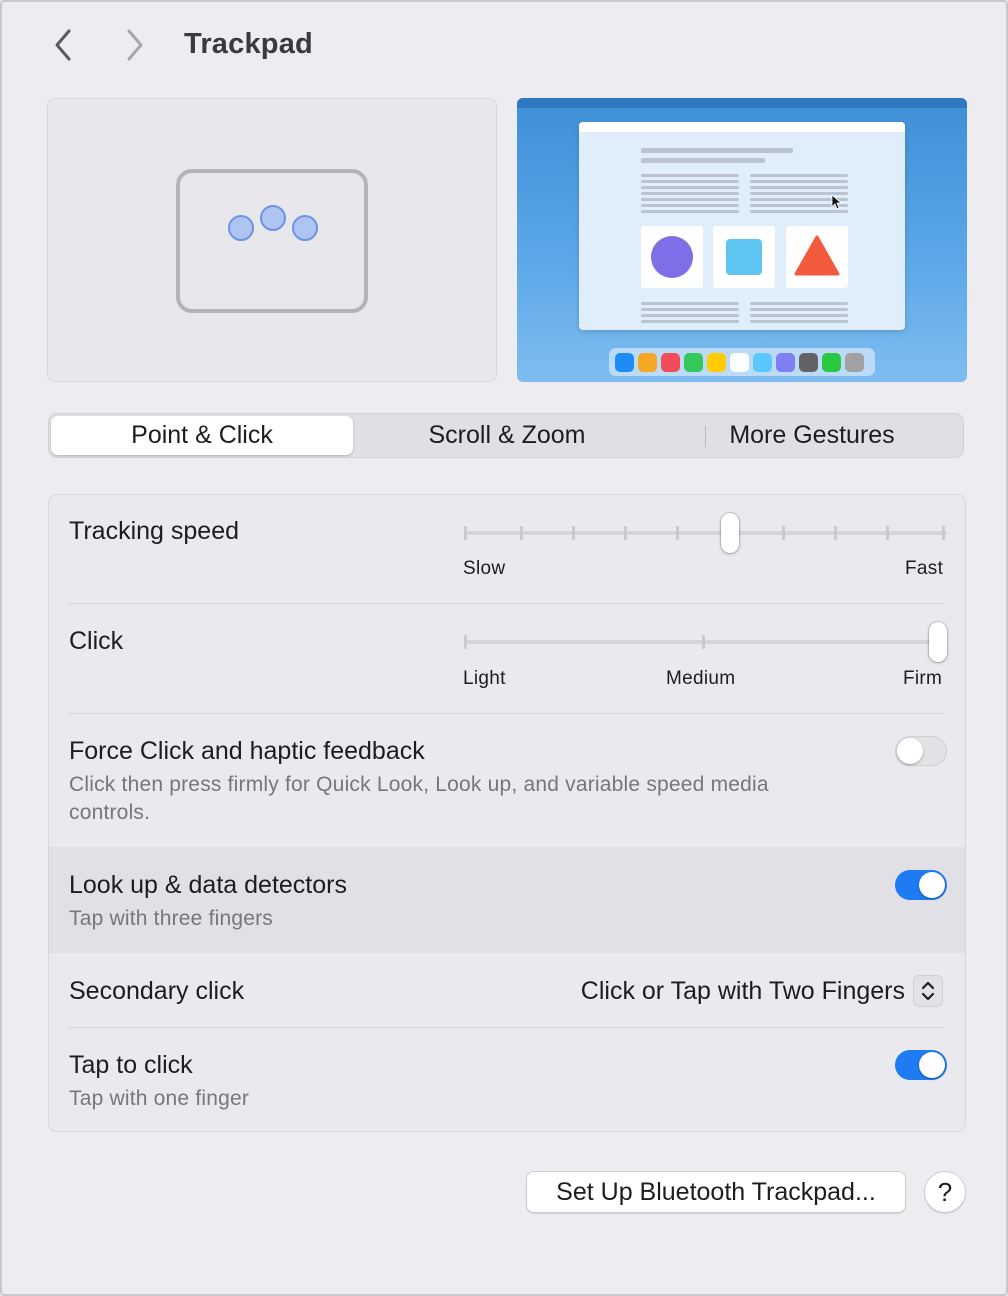  I want to click on lookup-row-highlight, so click(507, 900).